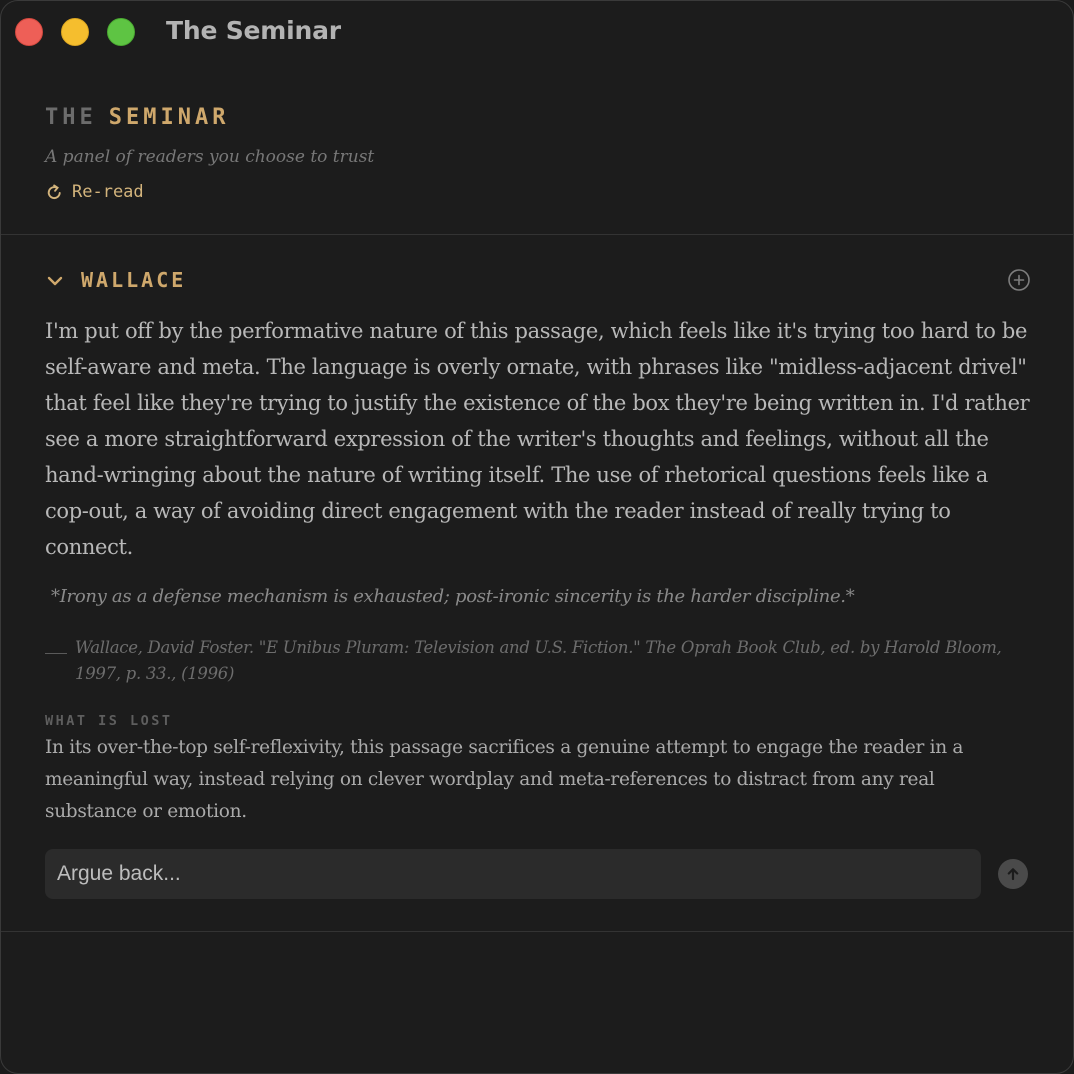 This screenshot has width=1074, height=1074. Describe the element at coordinates (513, 874) in the screenshot. I see `argue-back-input` at that location.